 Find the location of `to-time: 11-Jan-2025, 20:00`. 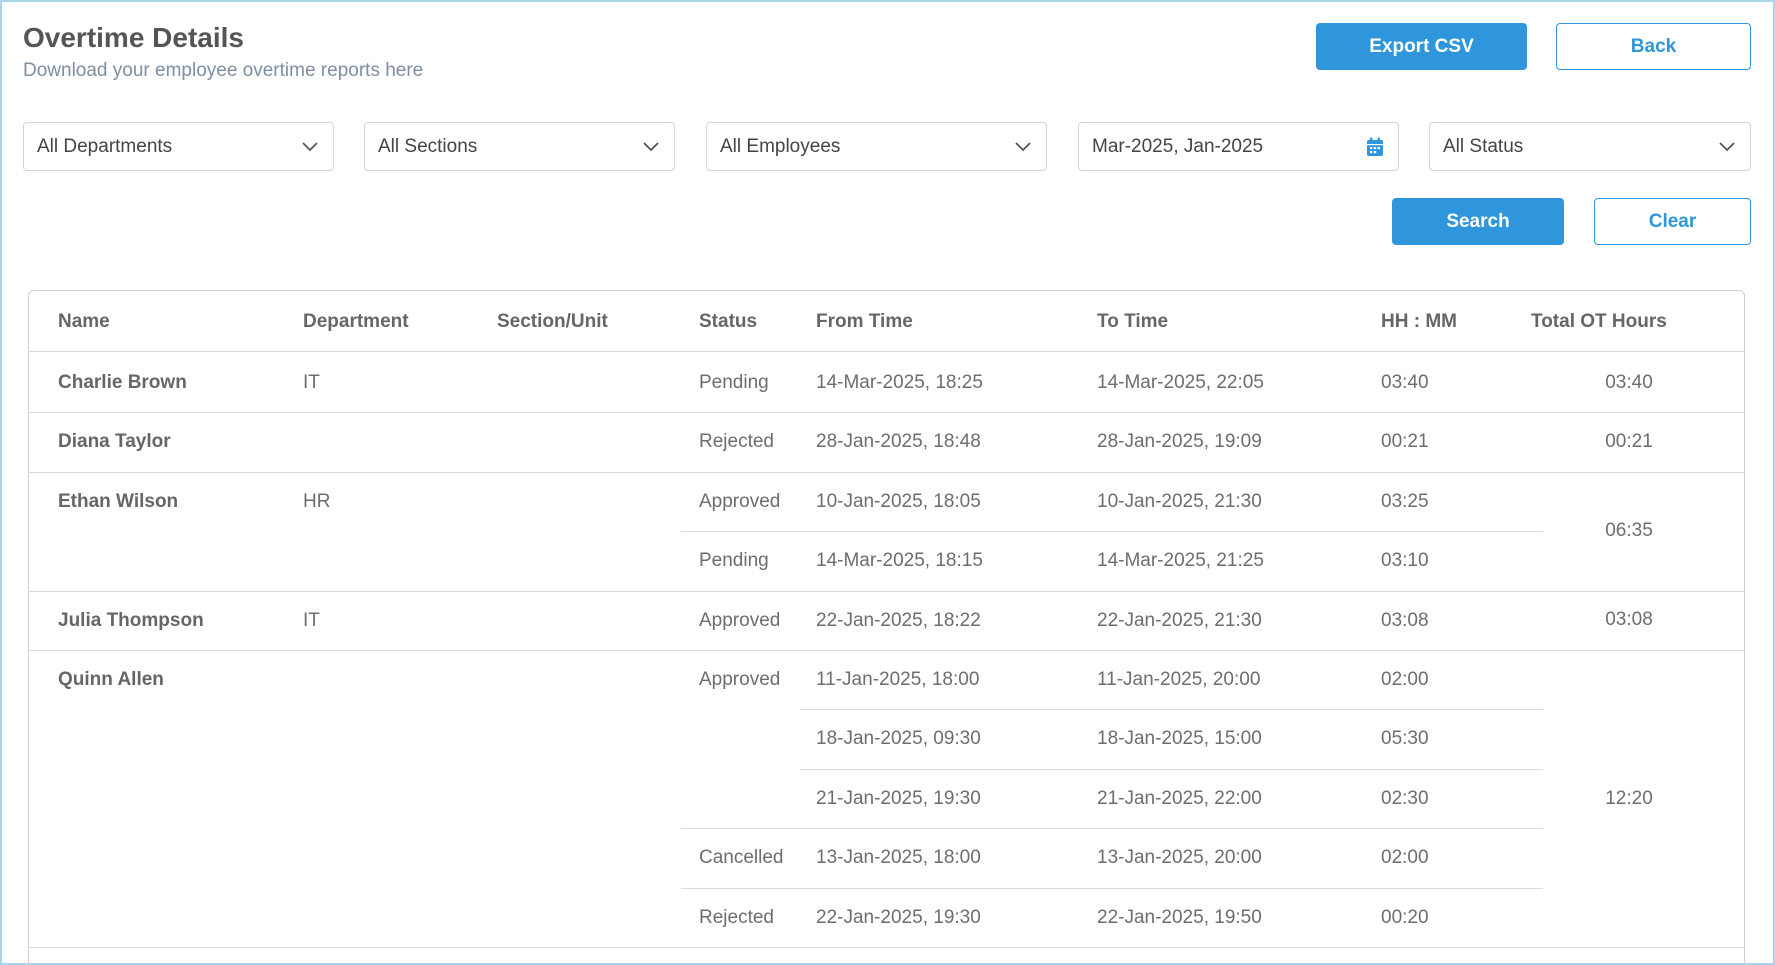

to-time: 11-Jan-2025, 20:00 is located at coordinates (1179, 679).